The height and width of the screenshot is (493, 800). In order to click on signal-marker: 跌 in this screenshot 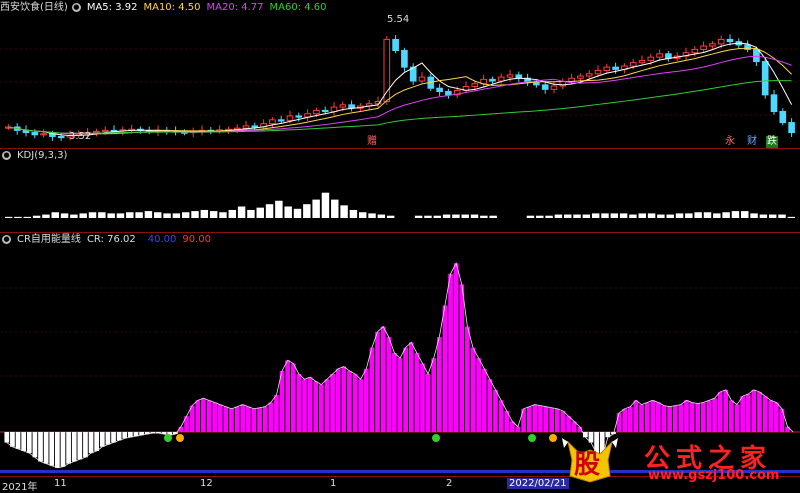, I will do `click(772, 142)`.